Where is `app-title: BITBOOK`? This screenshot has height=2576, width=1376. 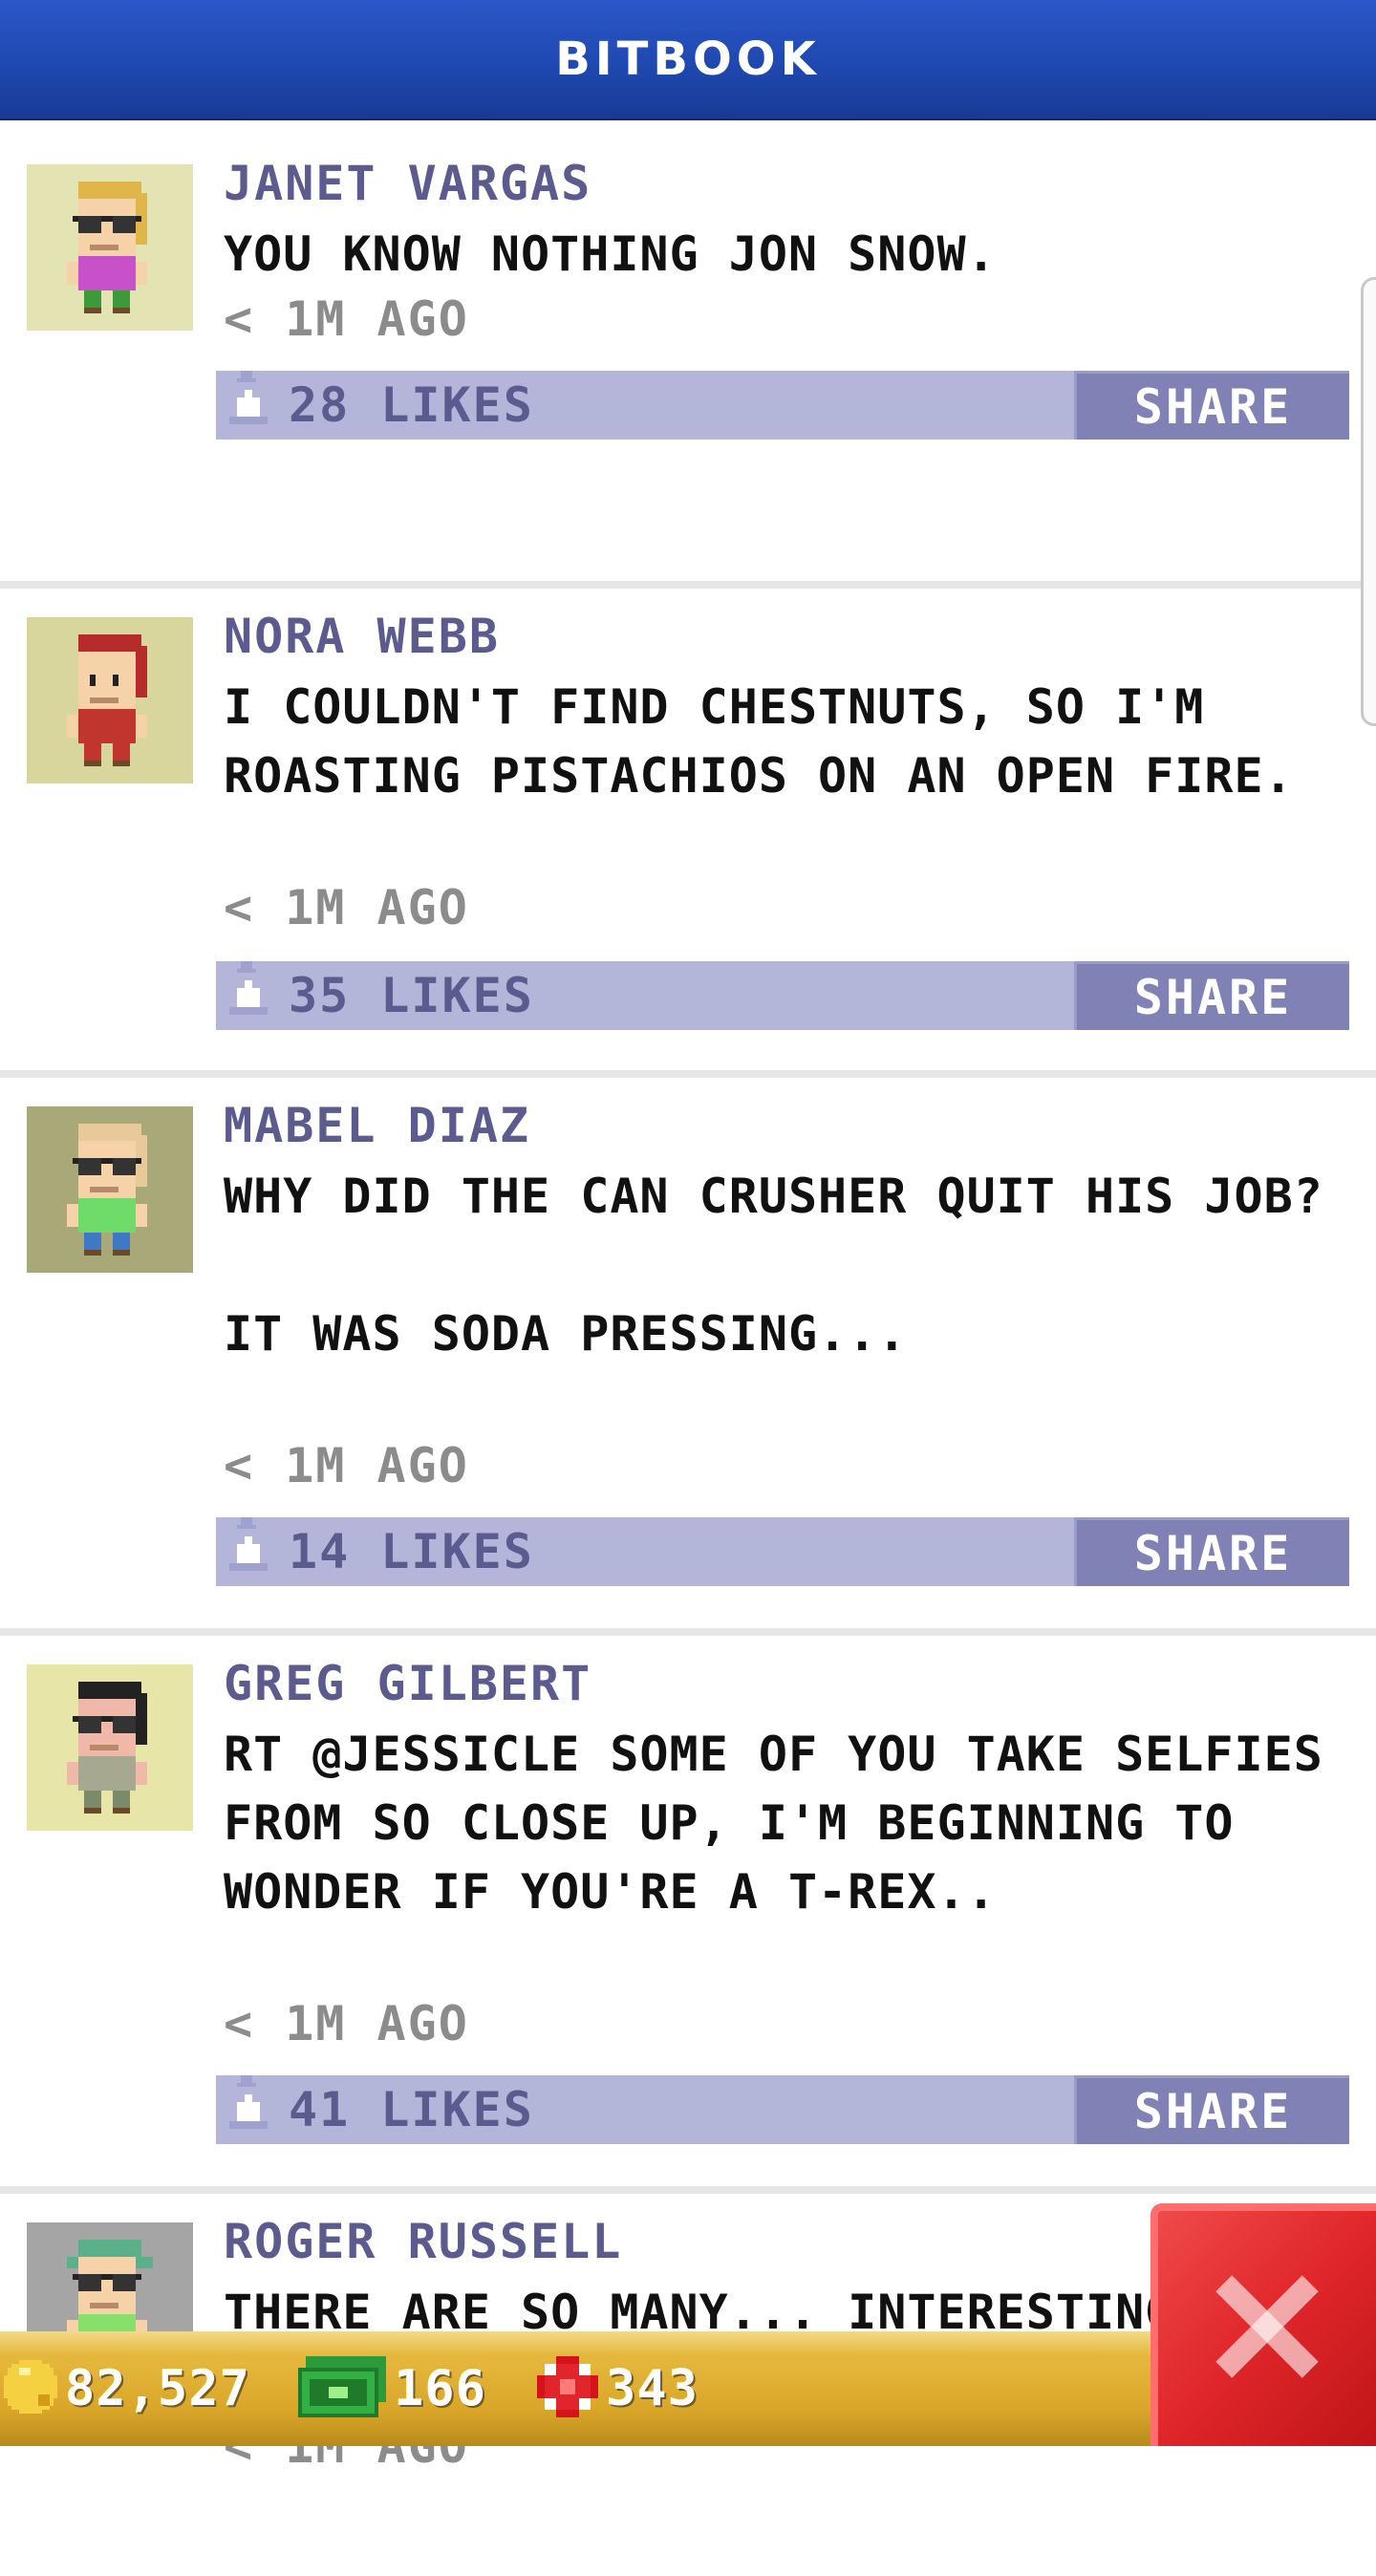 app-title: BITBOOK is located at coordinates (688, 59).